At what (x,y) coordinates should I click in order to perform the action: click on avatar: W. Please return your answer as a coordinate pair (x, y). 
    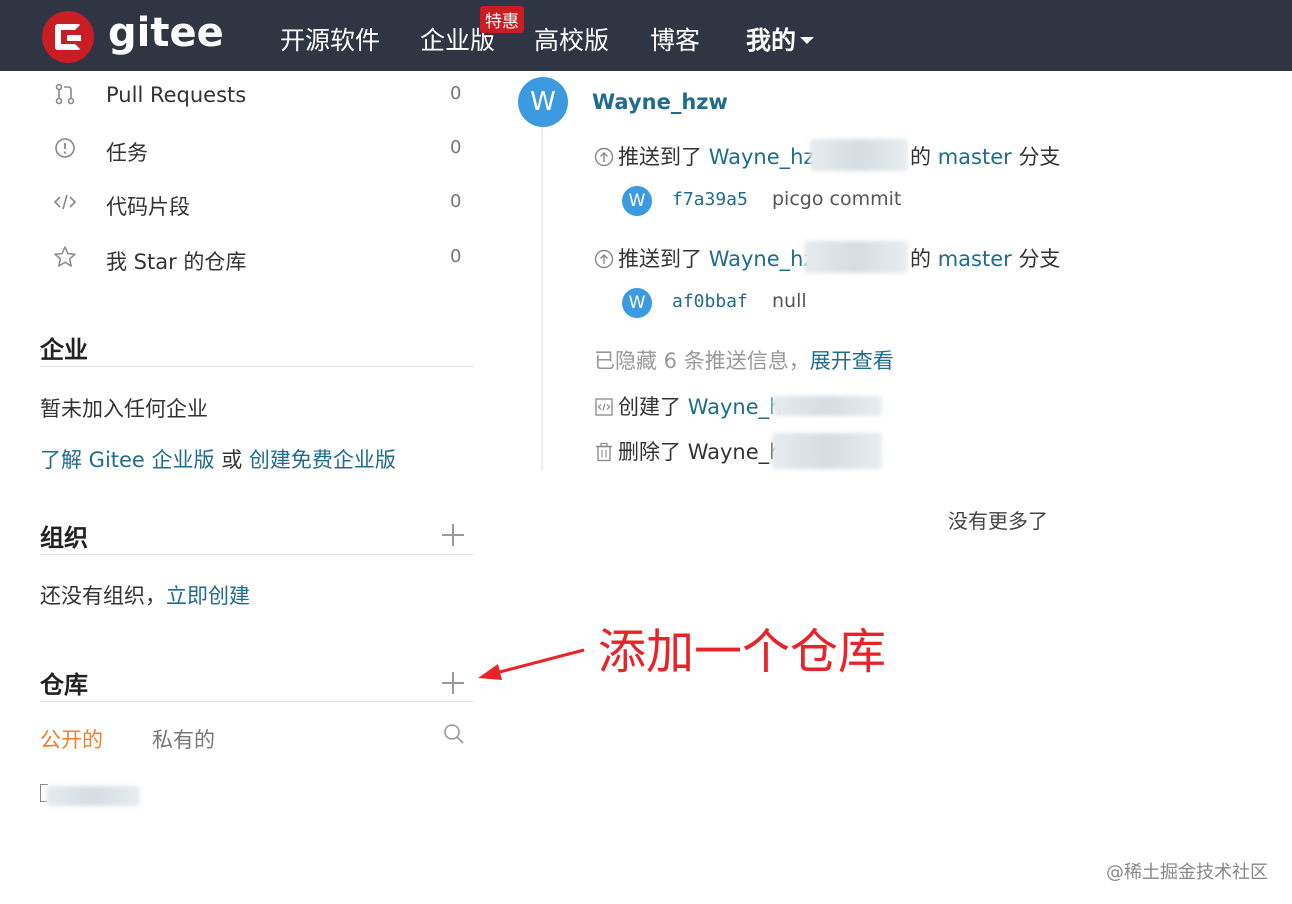
    Looking at the image, I should click on (543, 102).